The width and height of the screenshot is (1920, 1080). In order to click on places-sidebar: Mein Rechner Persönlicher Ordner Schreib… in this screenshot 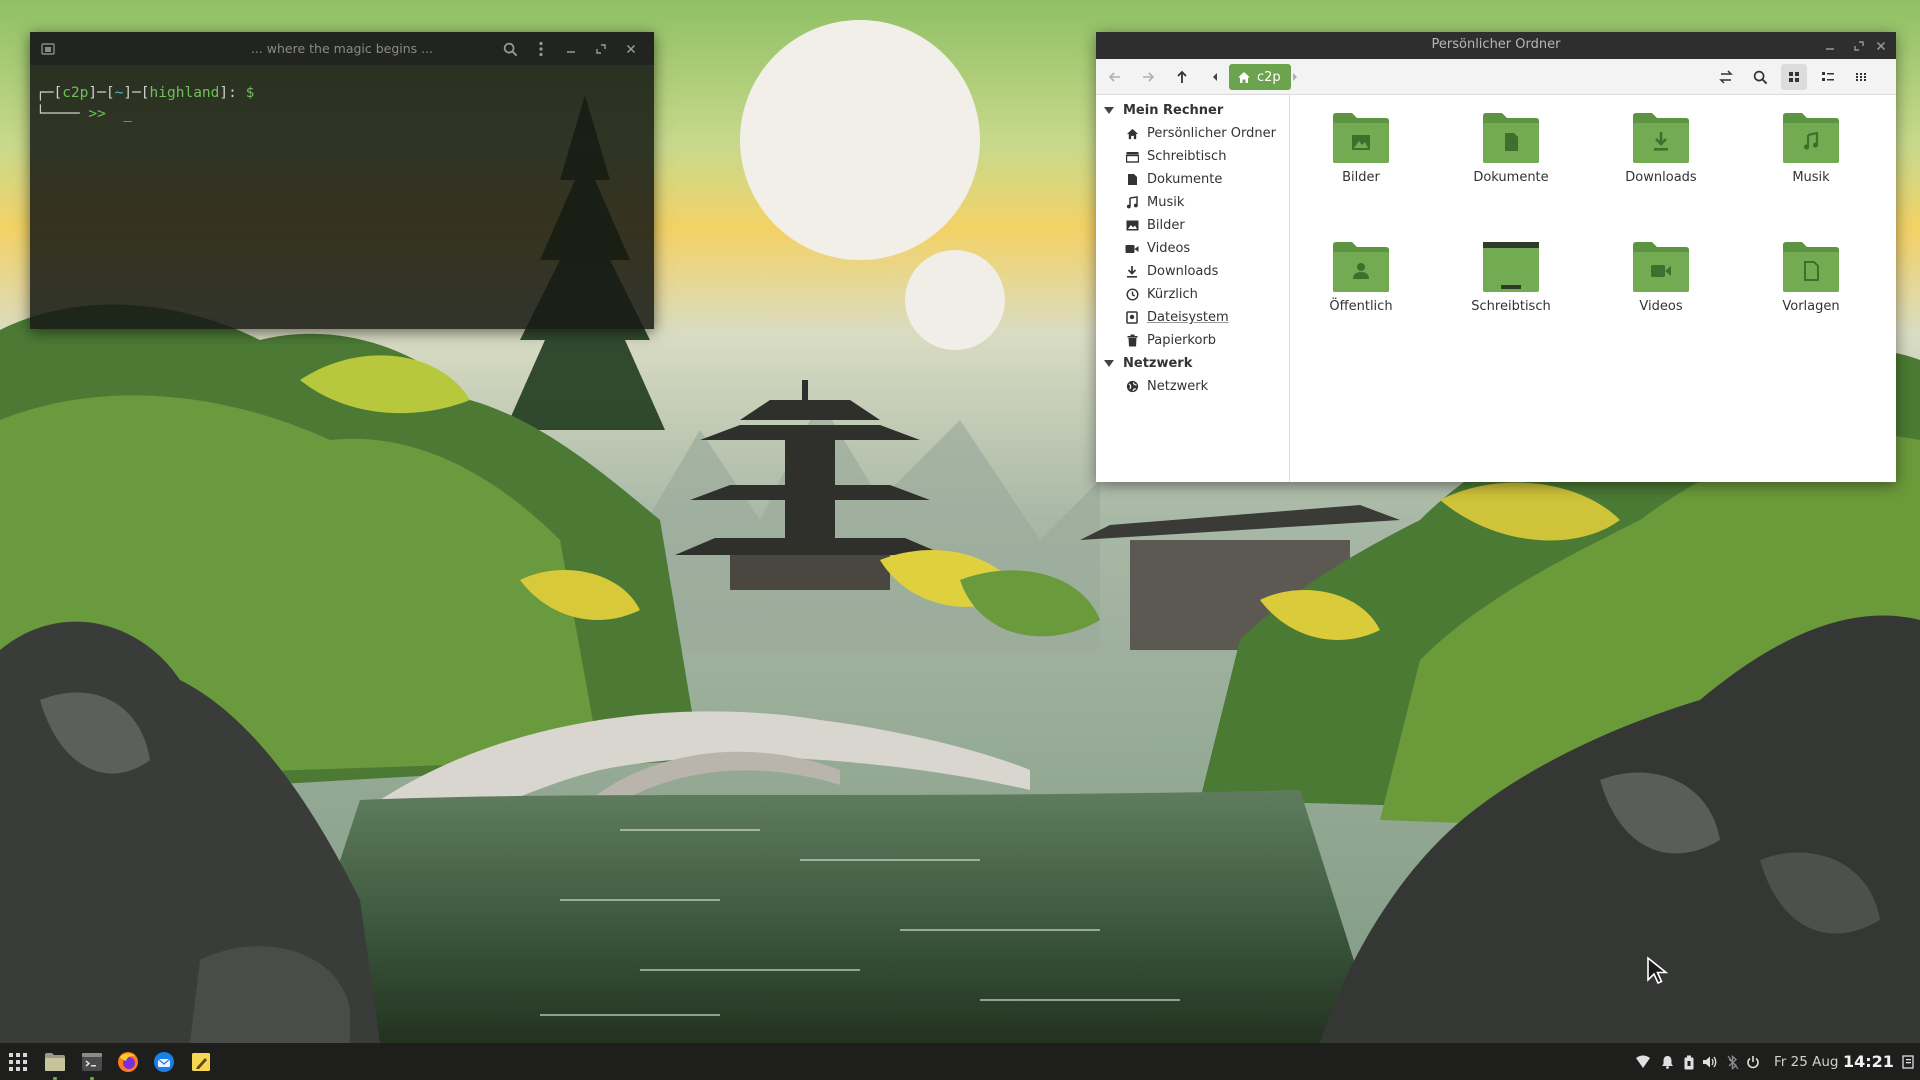, I will do `click(1193, 288)`.